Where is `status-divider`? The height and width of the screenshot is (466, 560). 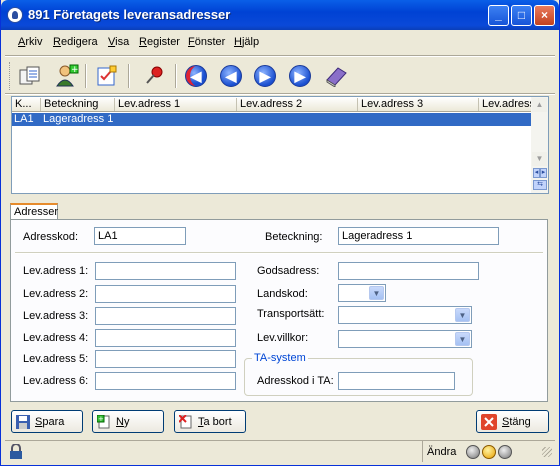
status-divider is located at coordinates (422, 451).